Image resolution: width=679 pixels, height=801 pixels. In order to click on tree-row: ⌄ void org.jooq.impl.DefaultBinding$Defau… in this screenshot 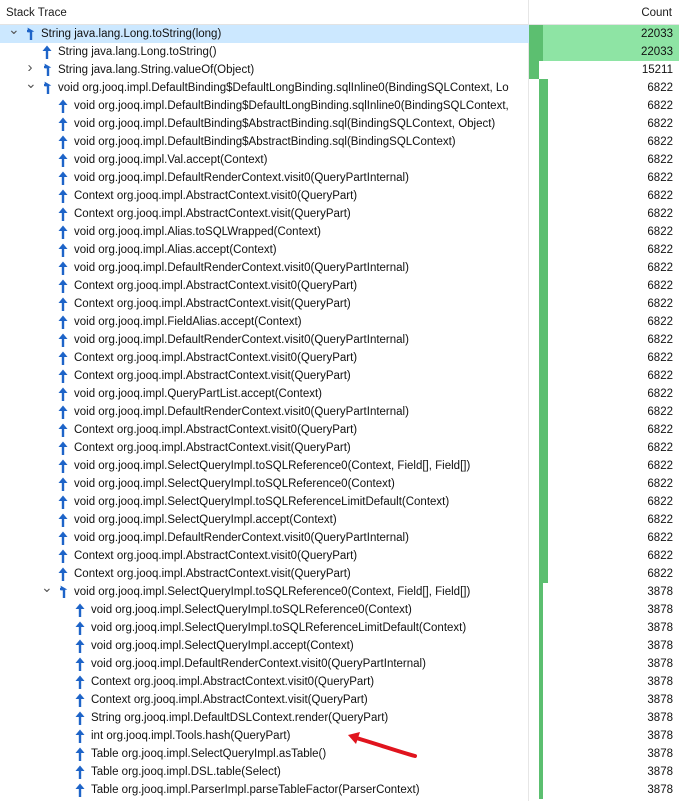, I will do `click(339, 88)`.